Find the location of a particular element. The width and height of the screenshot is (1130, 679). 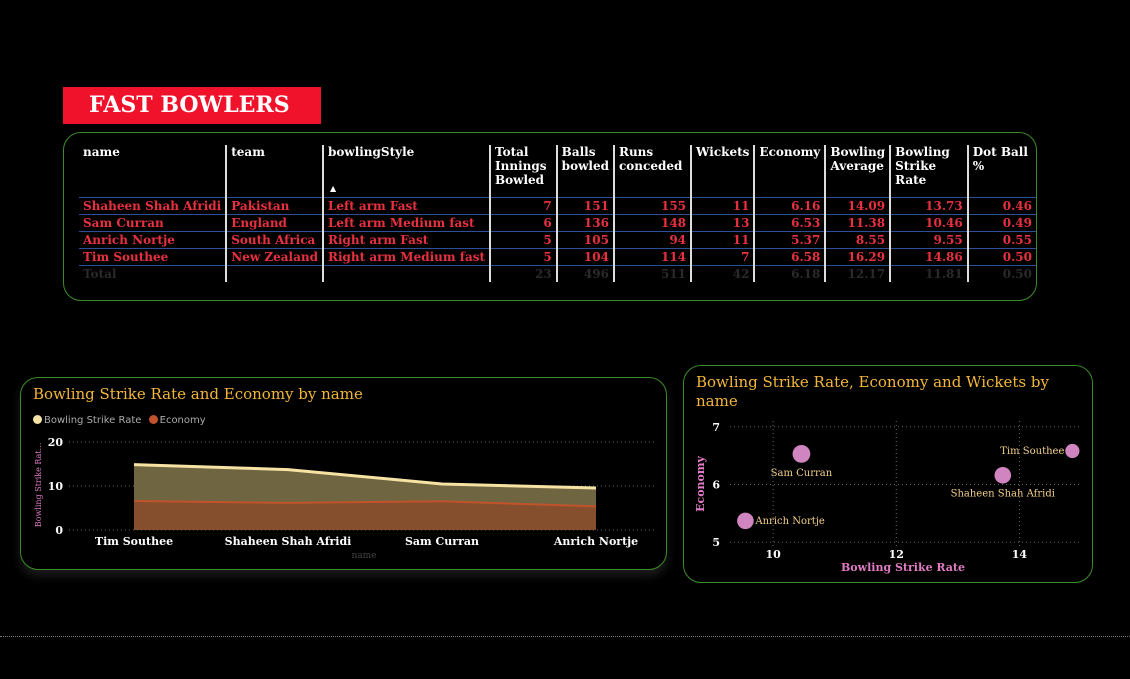

column-header: Bowling Average is located at coordinates (857, 171).